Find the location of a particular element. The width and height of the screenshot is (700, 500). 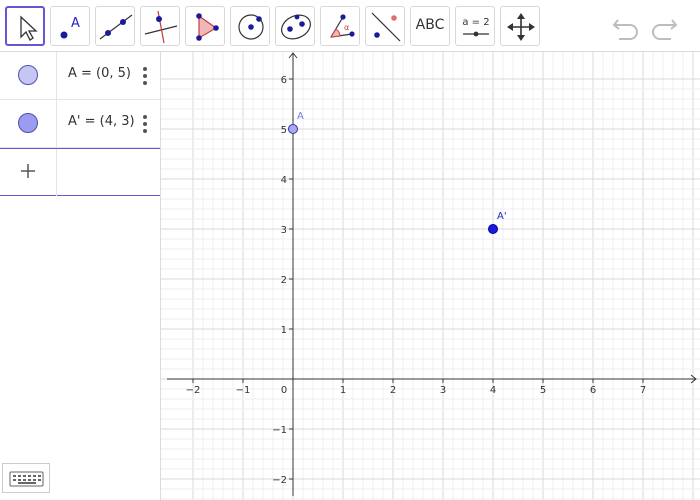

visibility-toggle-a-prime is located at coordinates (28, 123).